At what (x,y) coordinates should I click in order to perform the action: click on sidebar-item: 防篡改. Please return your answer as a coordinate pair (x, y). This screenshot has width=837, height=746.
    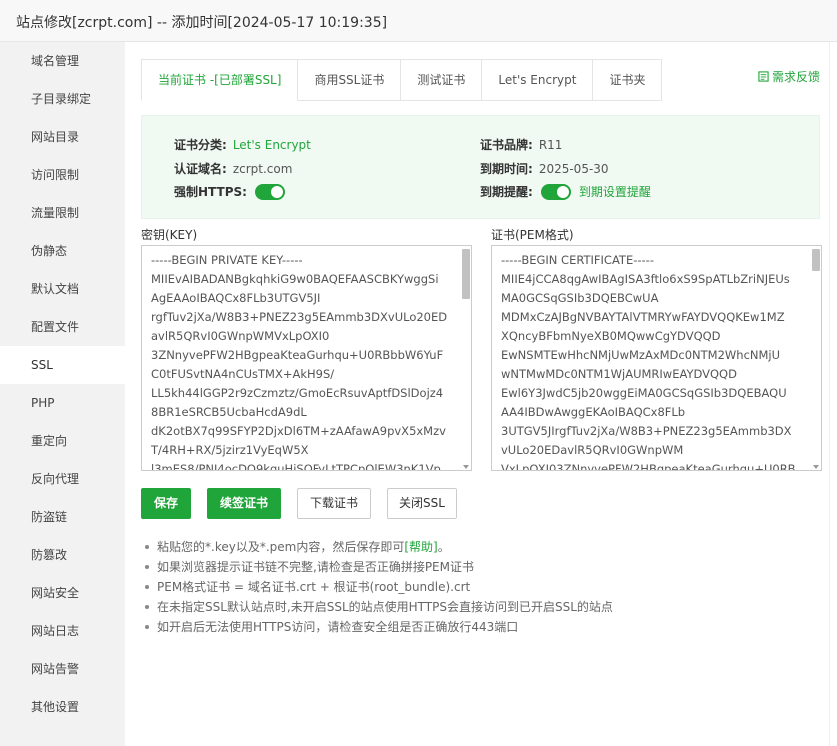
    Looking at the image, I should click on (62, 555).